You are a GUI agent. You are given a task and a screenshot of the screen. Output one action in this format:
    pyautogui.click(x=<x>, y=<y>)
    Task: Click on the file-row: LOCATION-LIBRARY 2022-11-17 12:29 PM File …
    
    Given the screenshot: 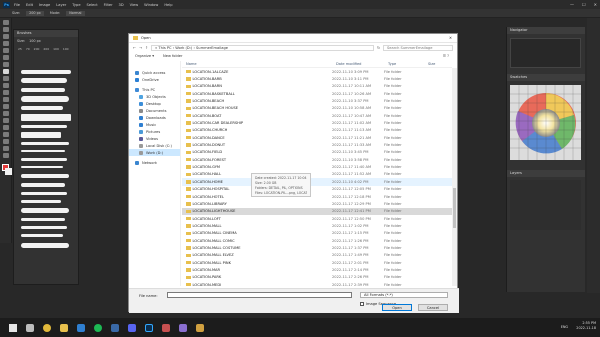 What is the action you would take?
    pyautogui.click(x=317, y=203)
    